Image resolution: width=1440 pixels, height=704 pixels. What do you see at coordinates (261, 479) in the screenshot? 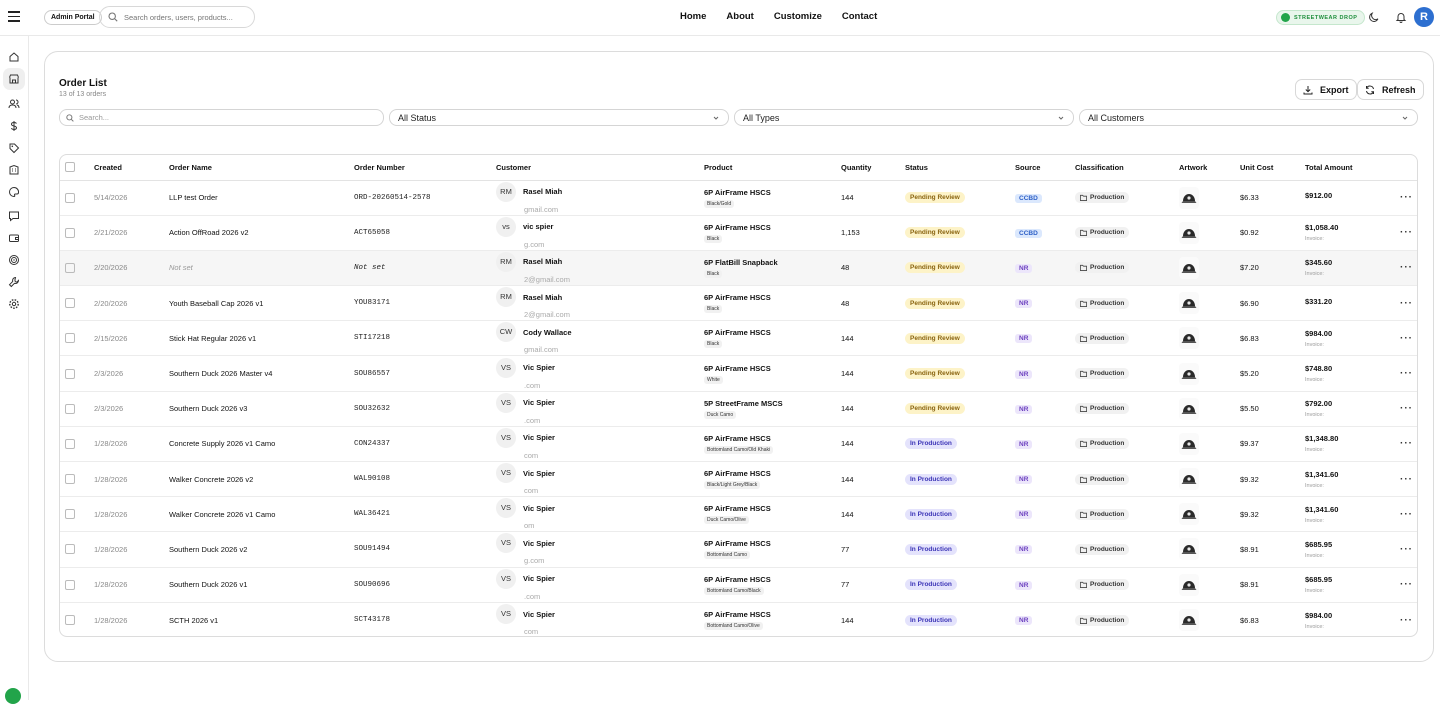
I see `order-name: Walker Concrete 2026 v2` at bounding box center [261, 479].